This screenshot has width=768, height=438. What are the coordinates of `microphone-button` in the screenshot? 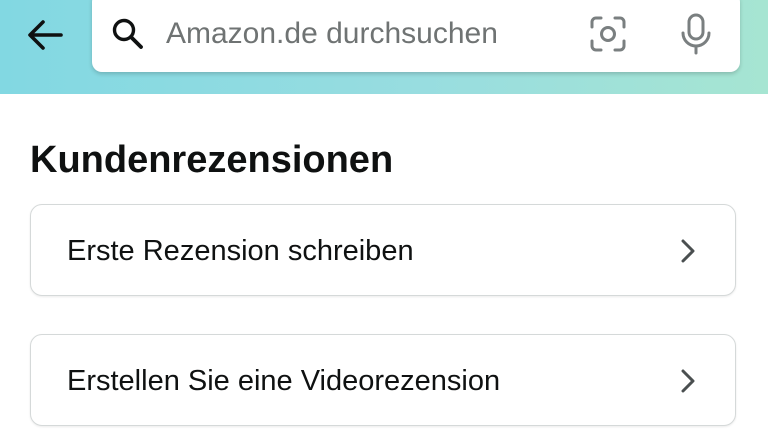 It's located at (696, 34).